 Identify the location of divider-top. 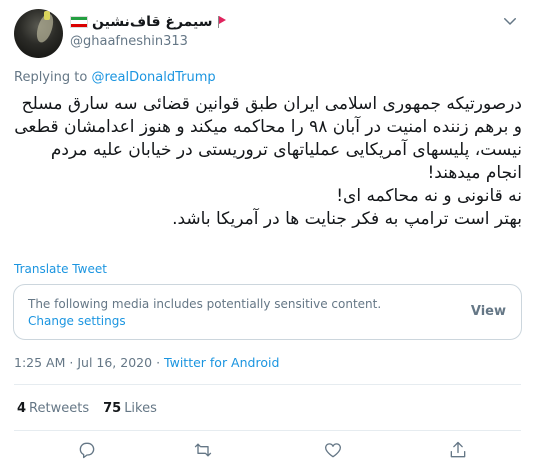
(267, 384).